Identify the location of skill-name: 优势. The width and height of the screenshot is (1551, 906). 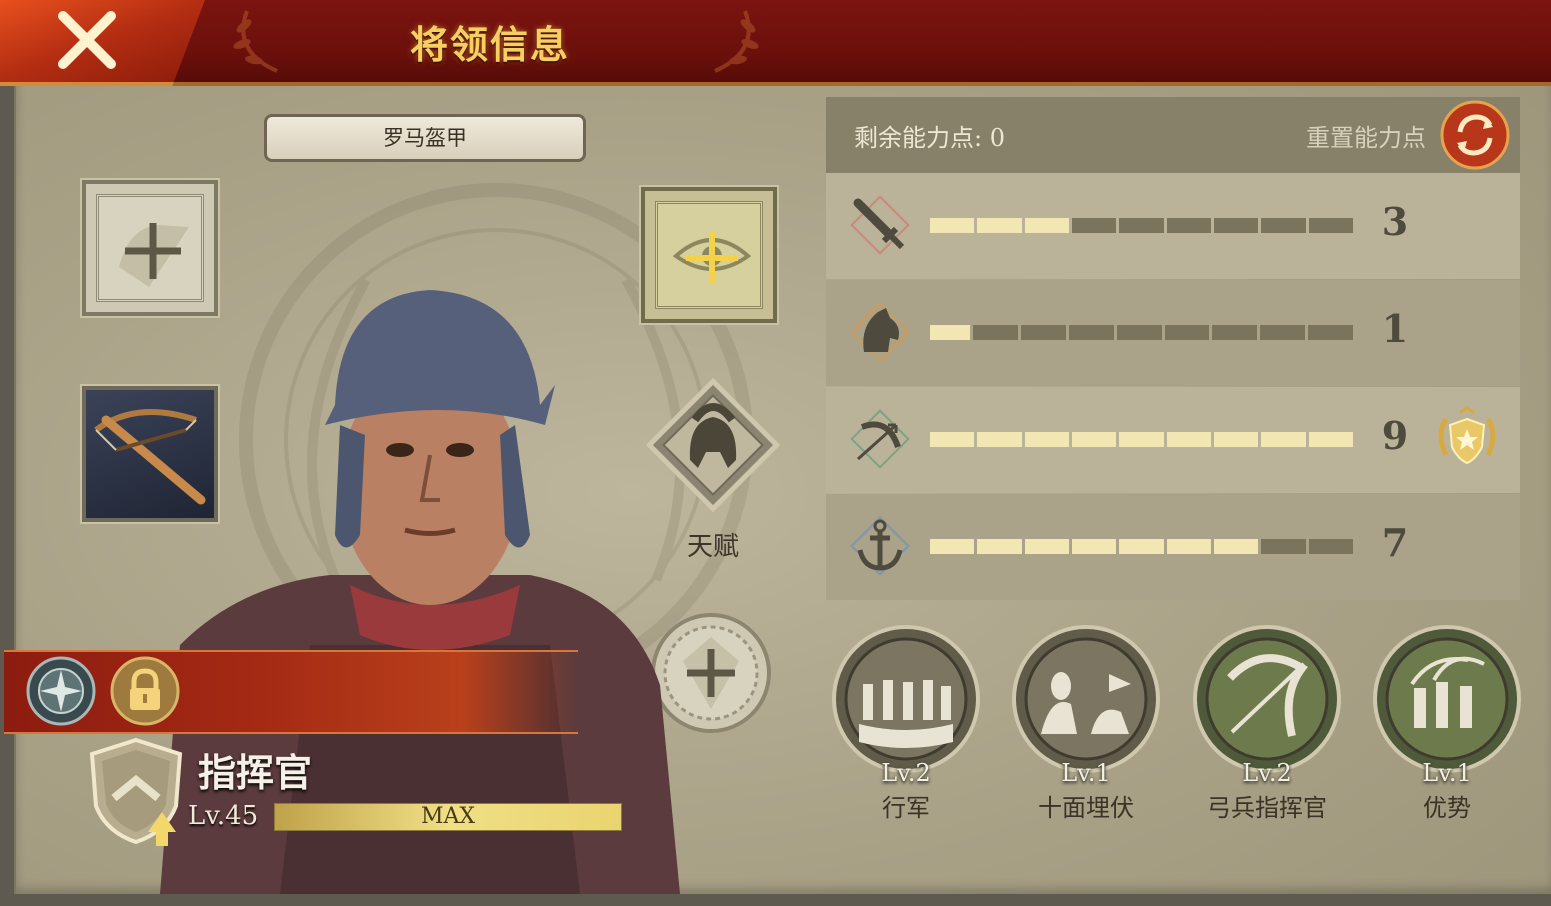
(1447, 808).